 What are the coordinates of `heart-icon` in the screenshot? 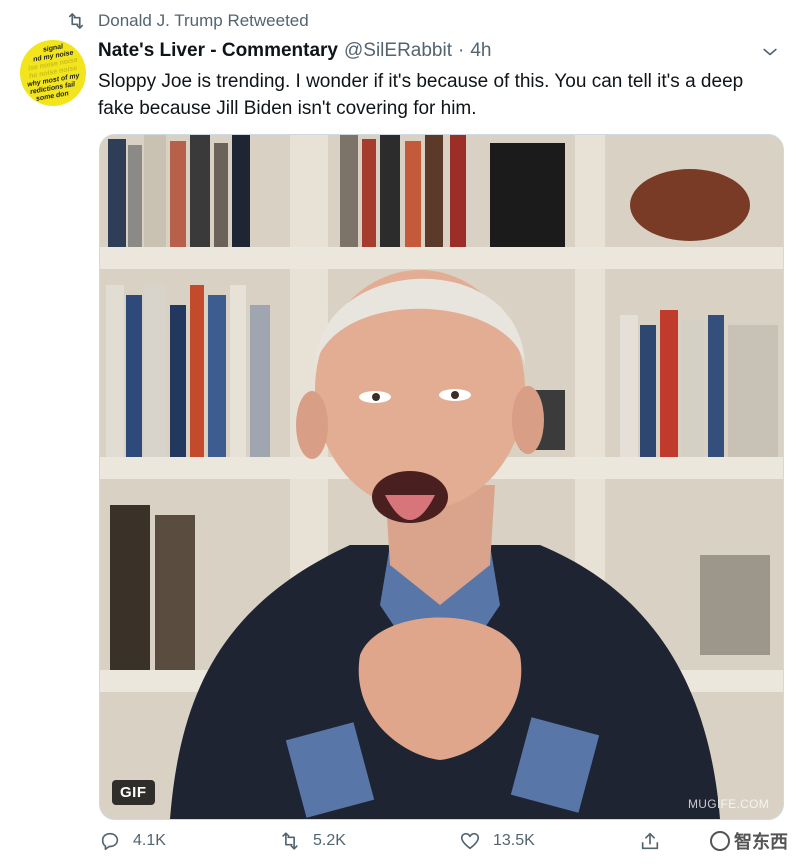 It's located at (470, 841).